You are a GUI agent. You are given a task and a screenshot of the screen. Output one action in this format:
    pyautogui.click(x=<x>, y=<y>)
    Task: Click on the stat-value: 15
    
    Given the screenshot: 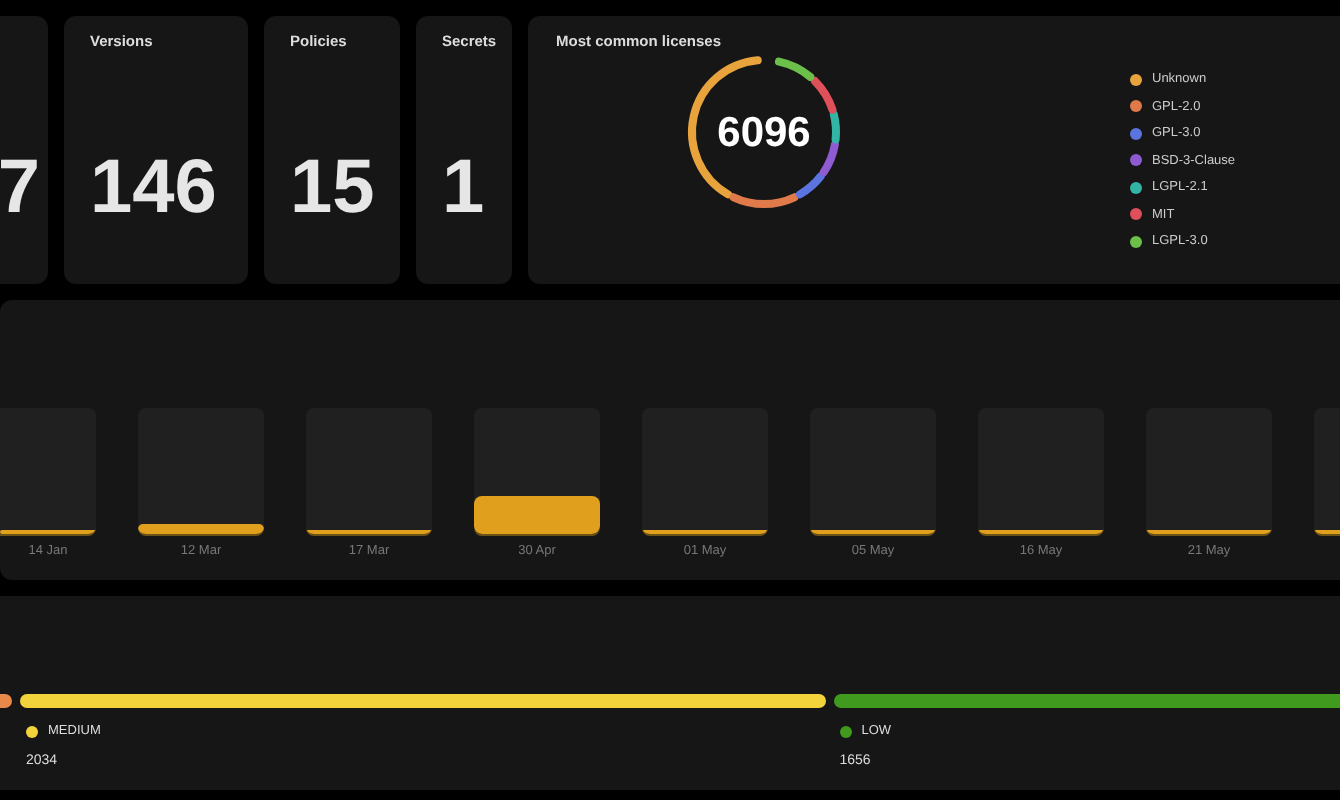 What is the action you would take?
    pyautogui.click(x=333, y=188)
    